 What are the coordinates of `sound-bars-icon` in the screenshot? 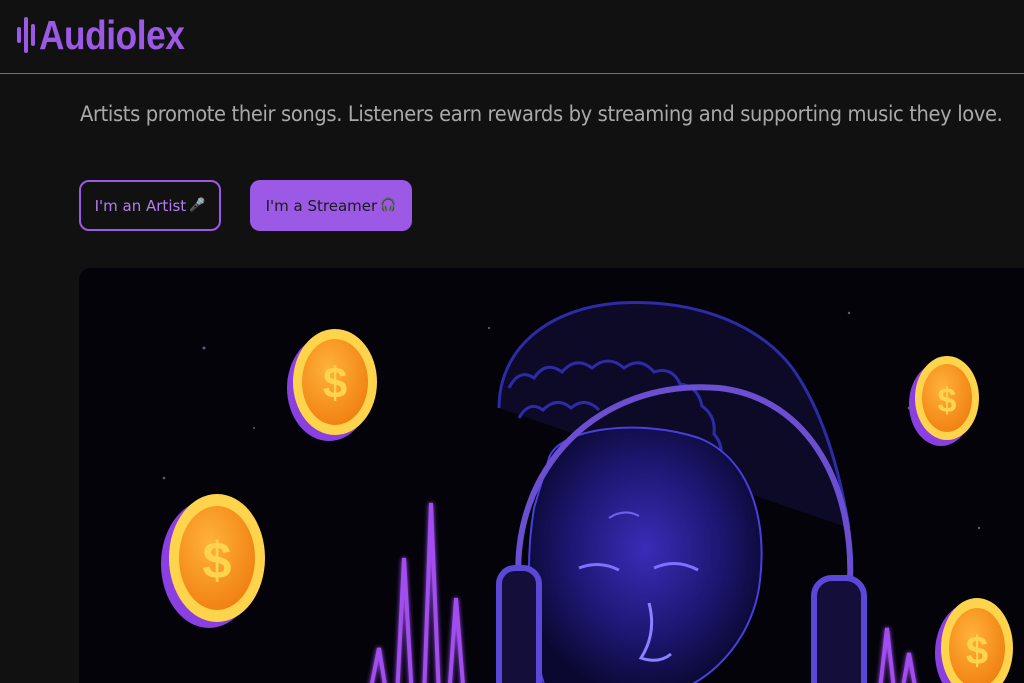 It's located at (26, 35).